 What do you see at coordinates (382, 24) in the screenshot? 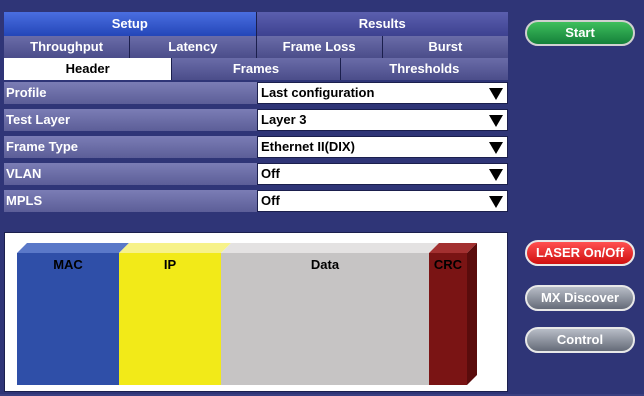
I see `tab-results: Results` at bounding box center [382, 24].